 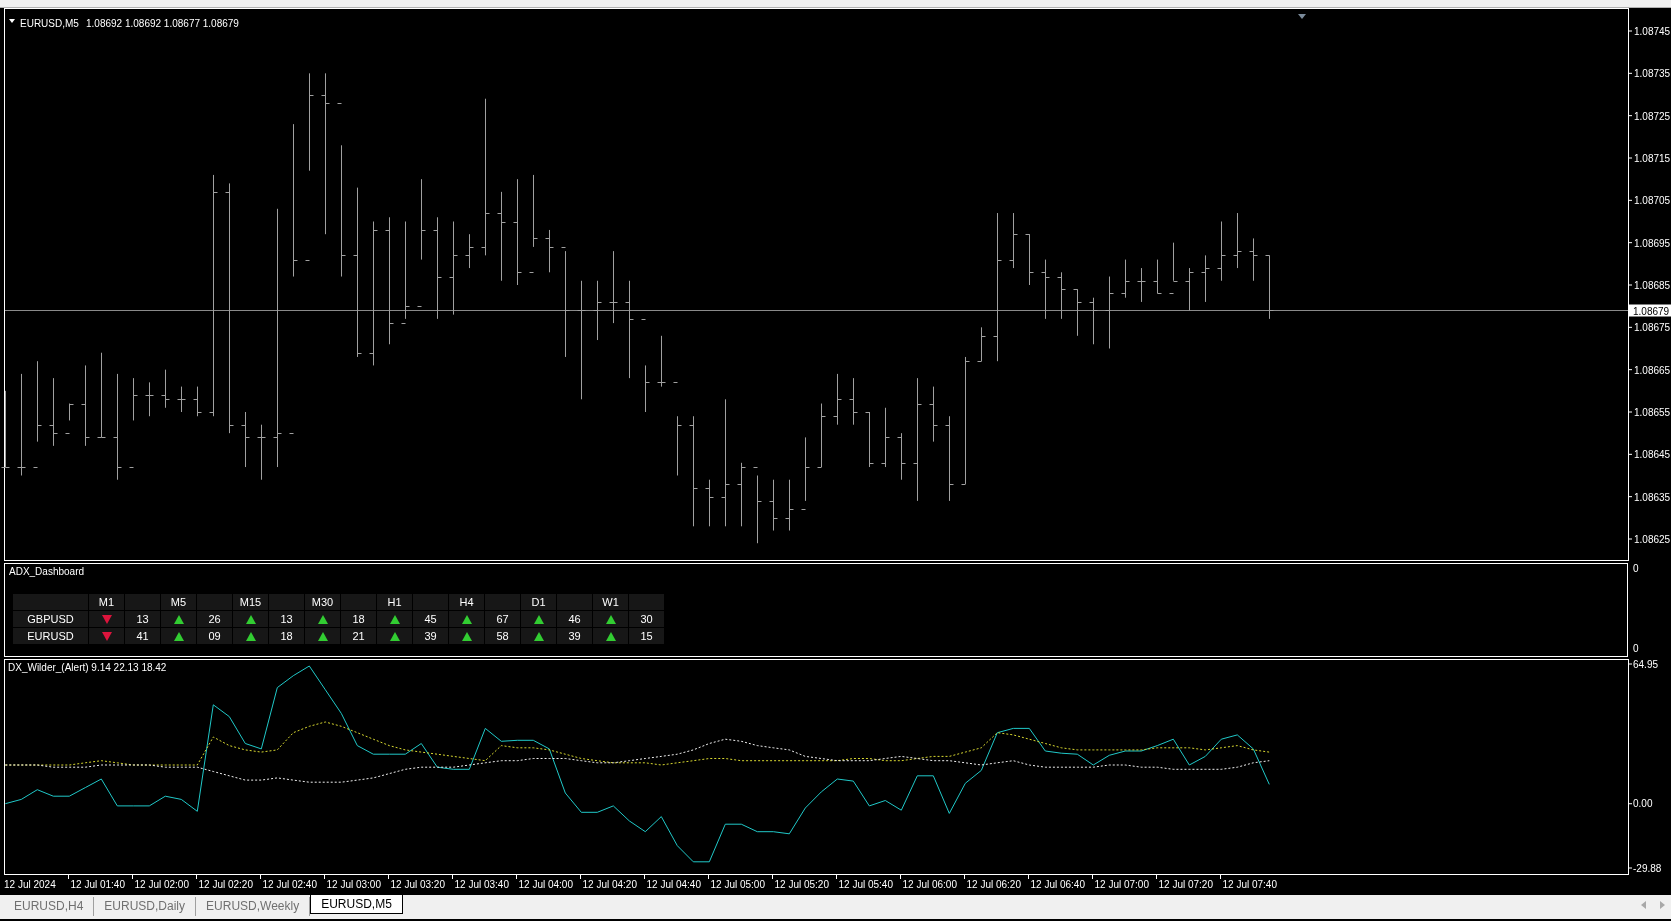 I want to click on time-axis-label: 12 Jul 02:40, so click(x=289, y=884).